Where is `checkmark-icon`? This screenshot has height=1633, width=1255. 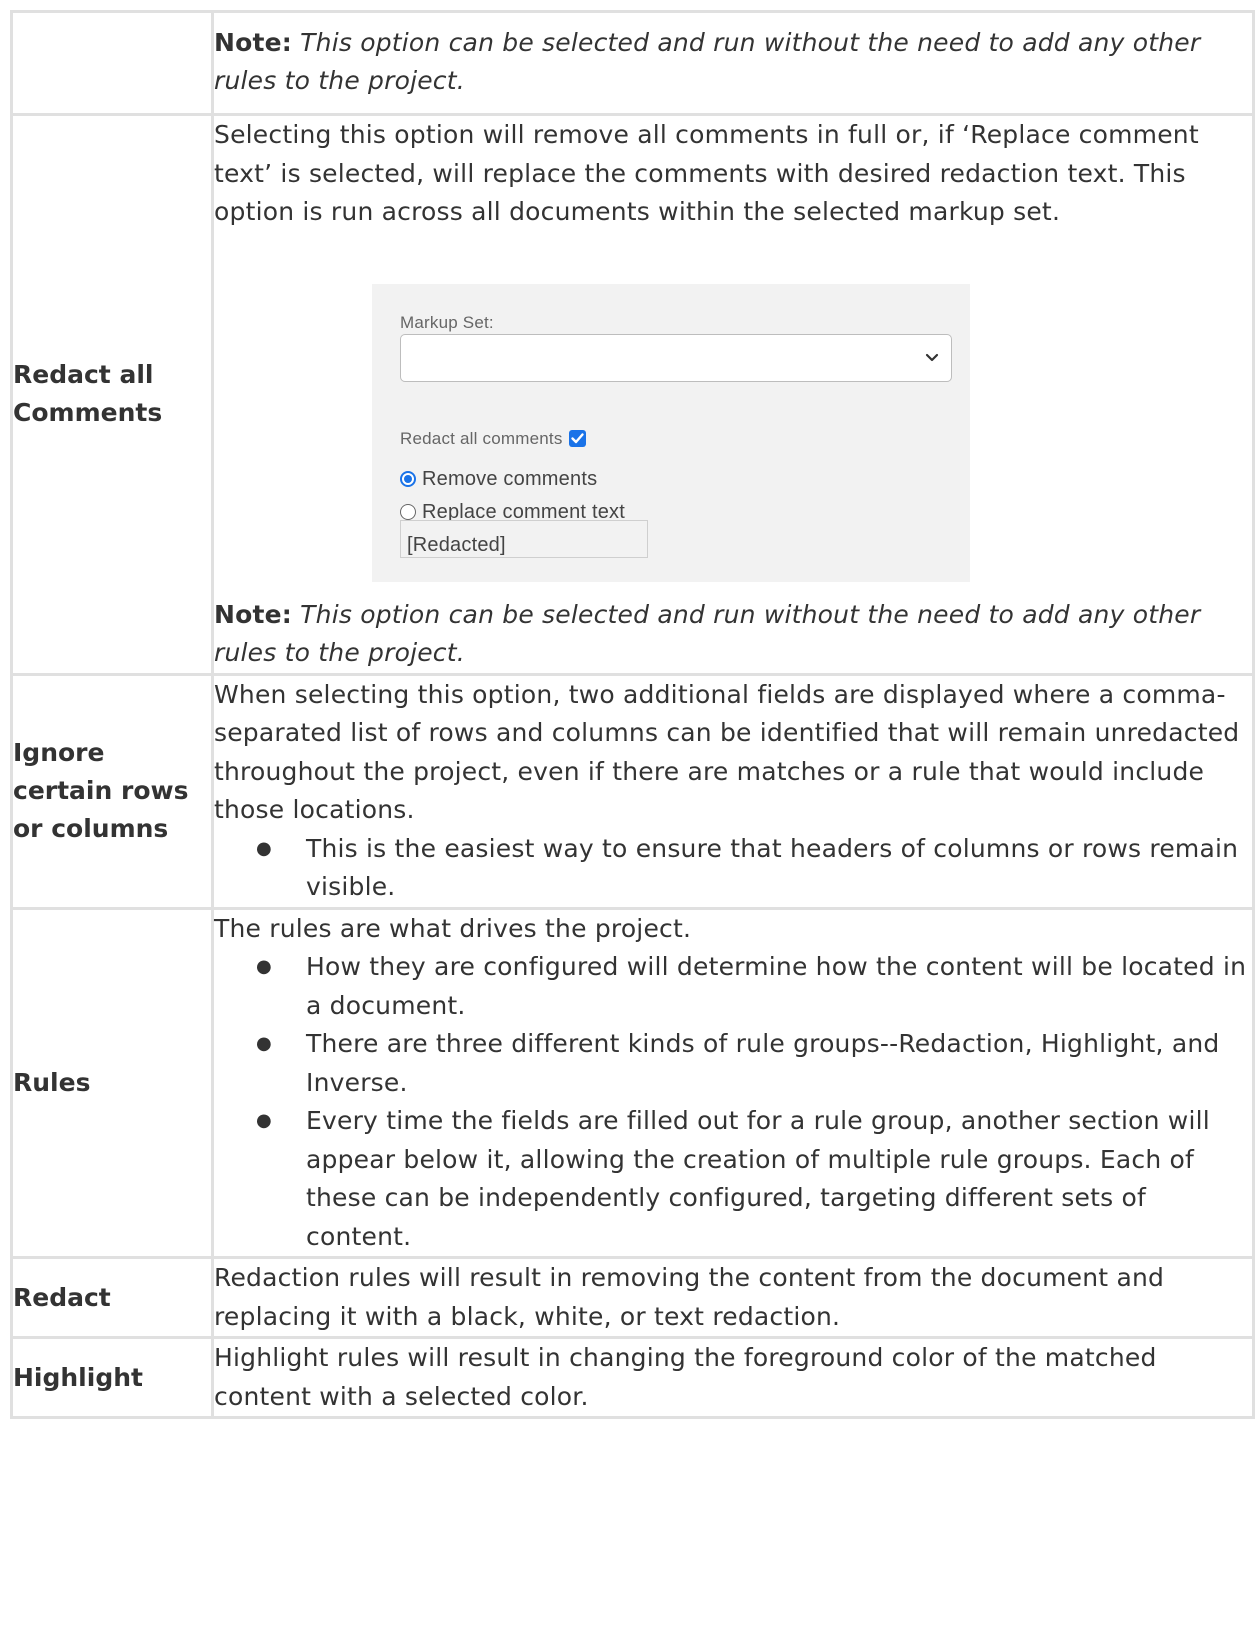
checkmark-icon is located at coordinates (577, 438).